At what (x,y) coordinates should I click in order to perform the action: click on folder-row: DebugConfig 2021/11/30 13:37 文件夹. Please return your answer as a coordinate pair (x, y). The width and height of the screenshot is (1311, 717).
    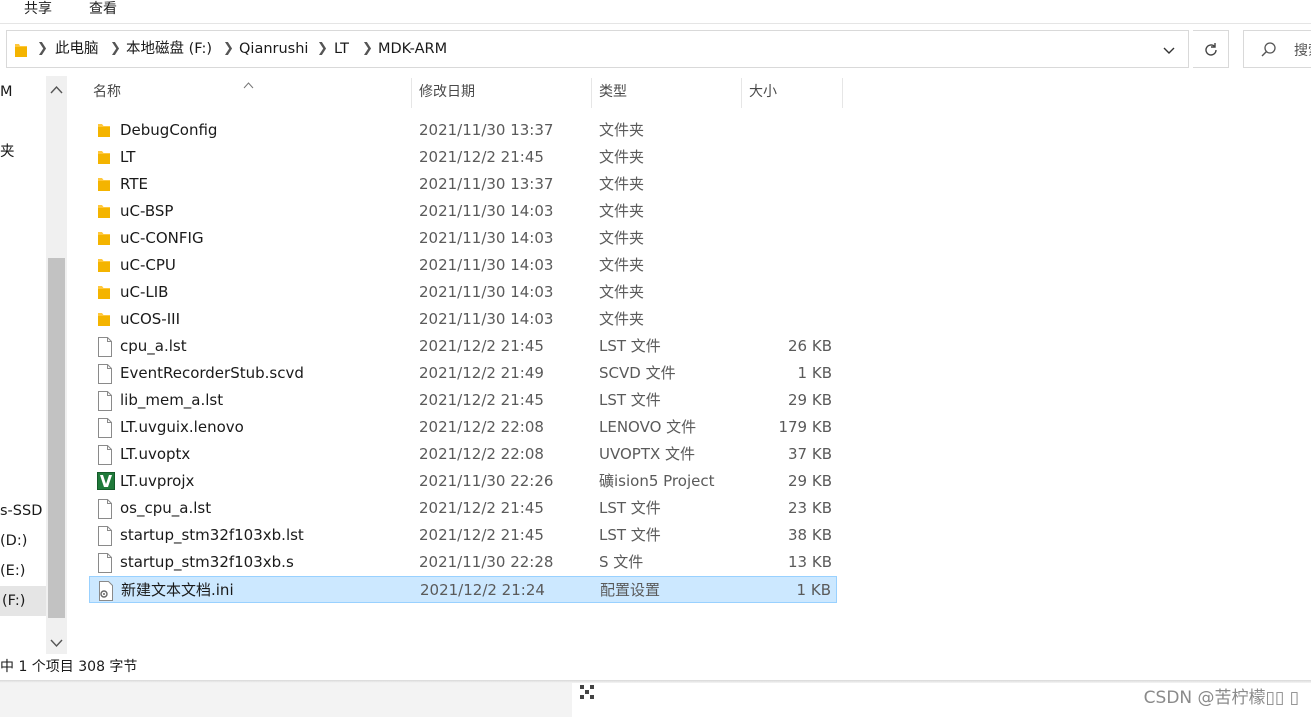
    Looking at the image, I should click on (463, 130).